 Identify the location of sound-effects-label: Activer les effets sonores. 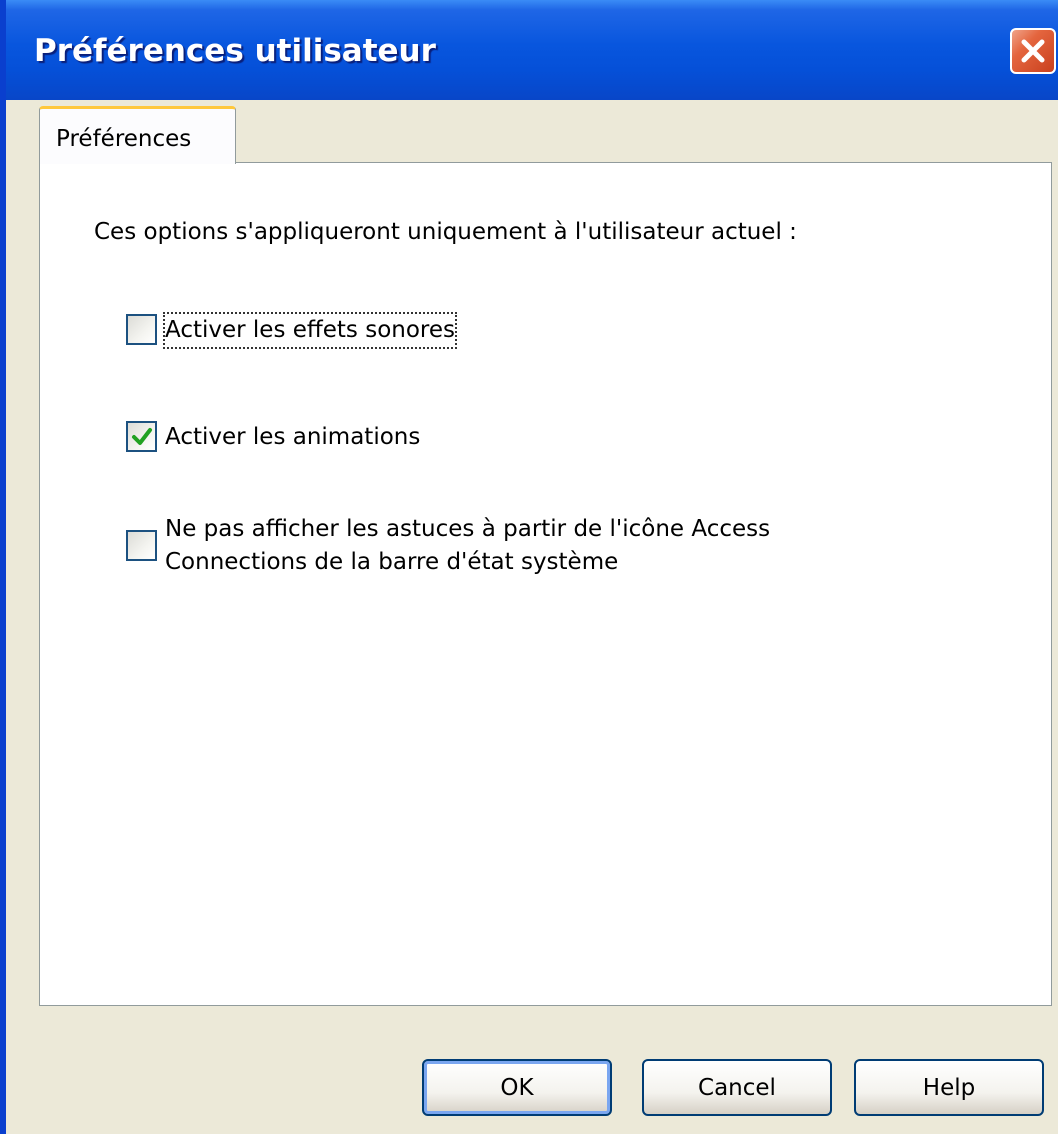
(310, 330).